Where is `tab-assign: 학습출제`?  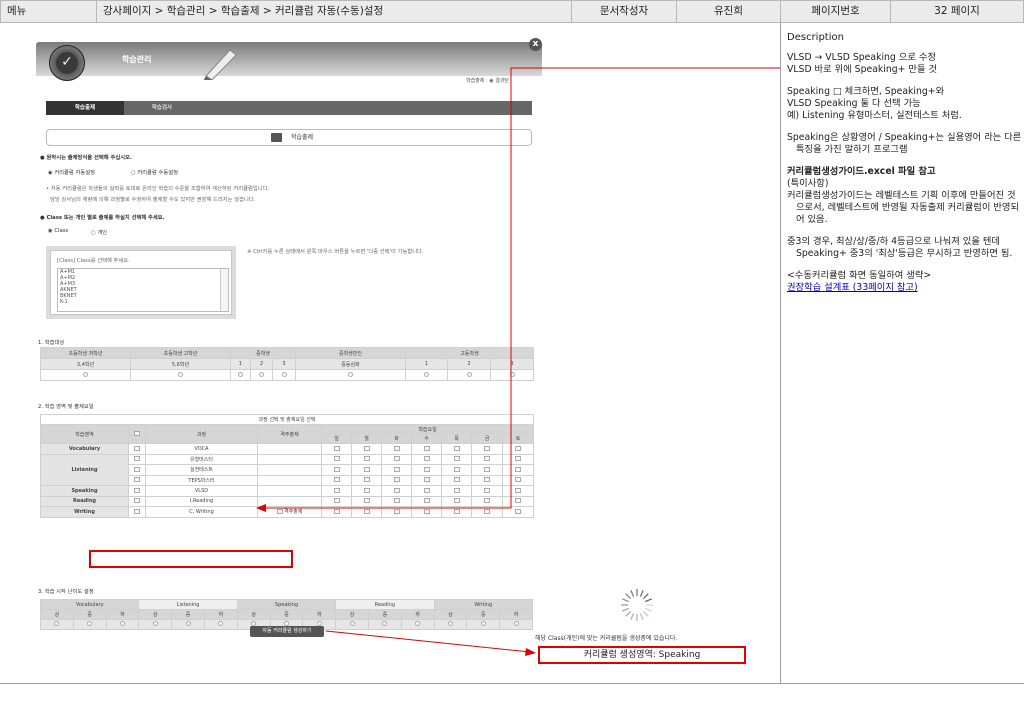
tab-assign: 학습출제 is located at coordinates (85, 108).